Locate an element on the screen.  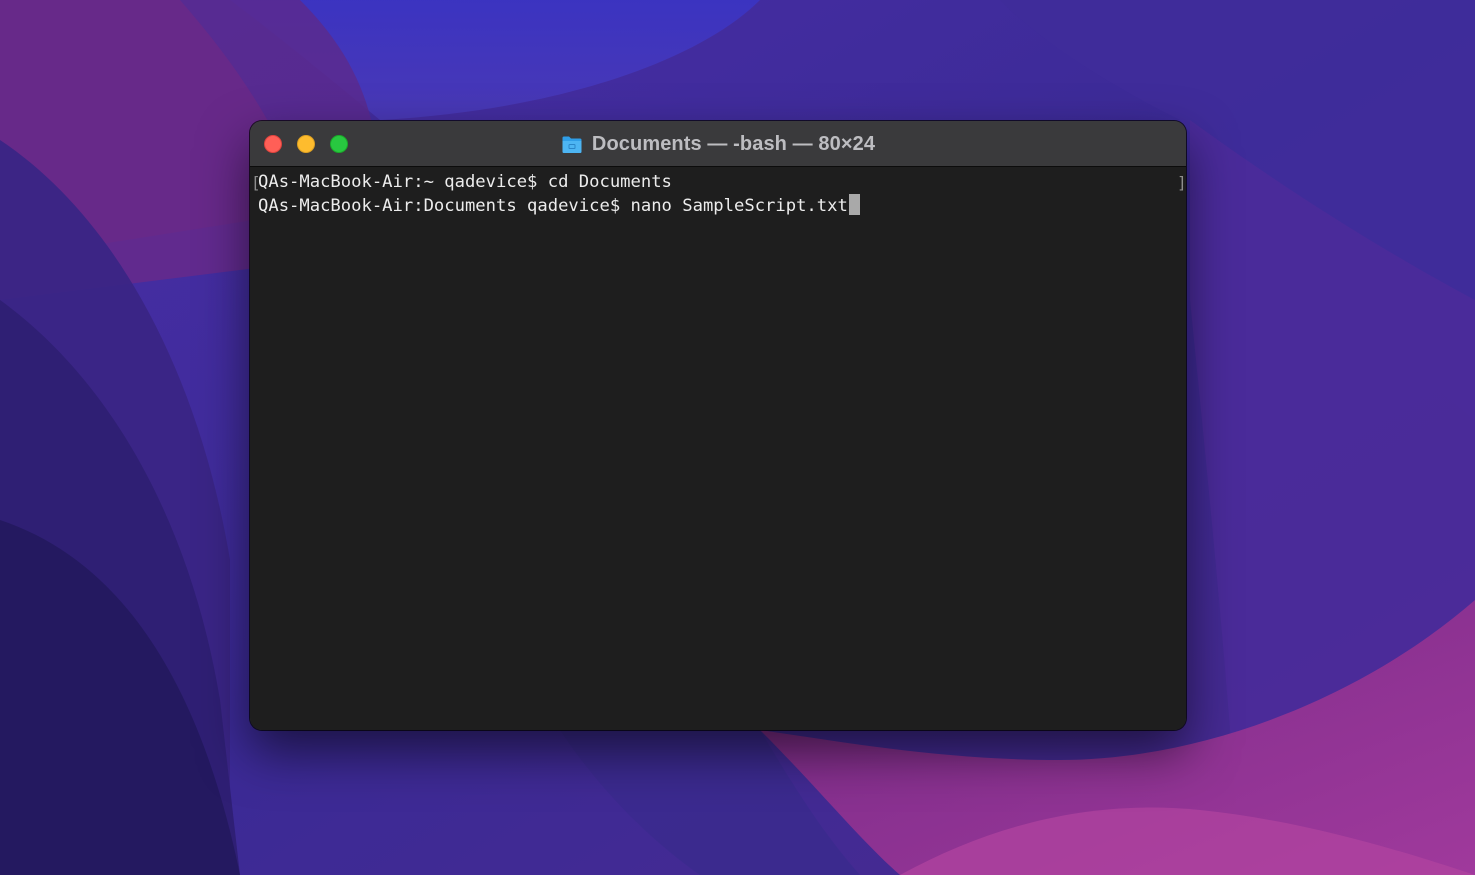
window-title-container: Documents — -bash — 80×24 is located at coordinates (718, 144).